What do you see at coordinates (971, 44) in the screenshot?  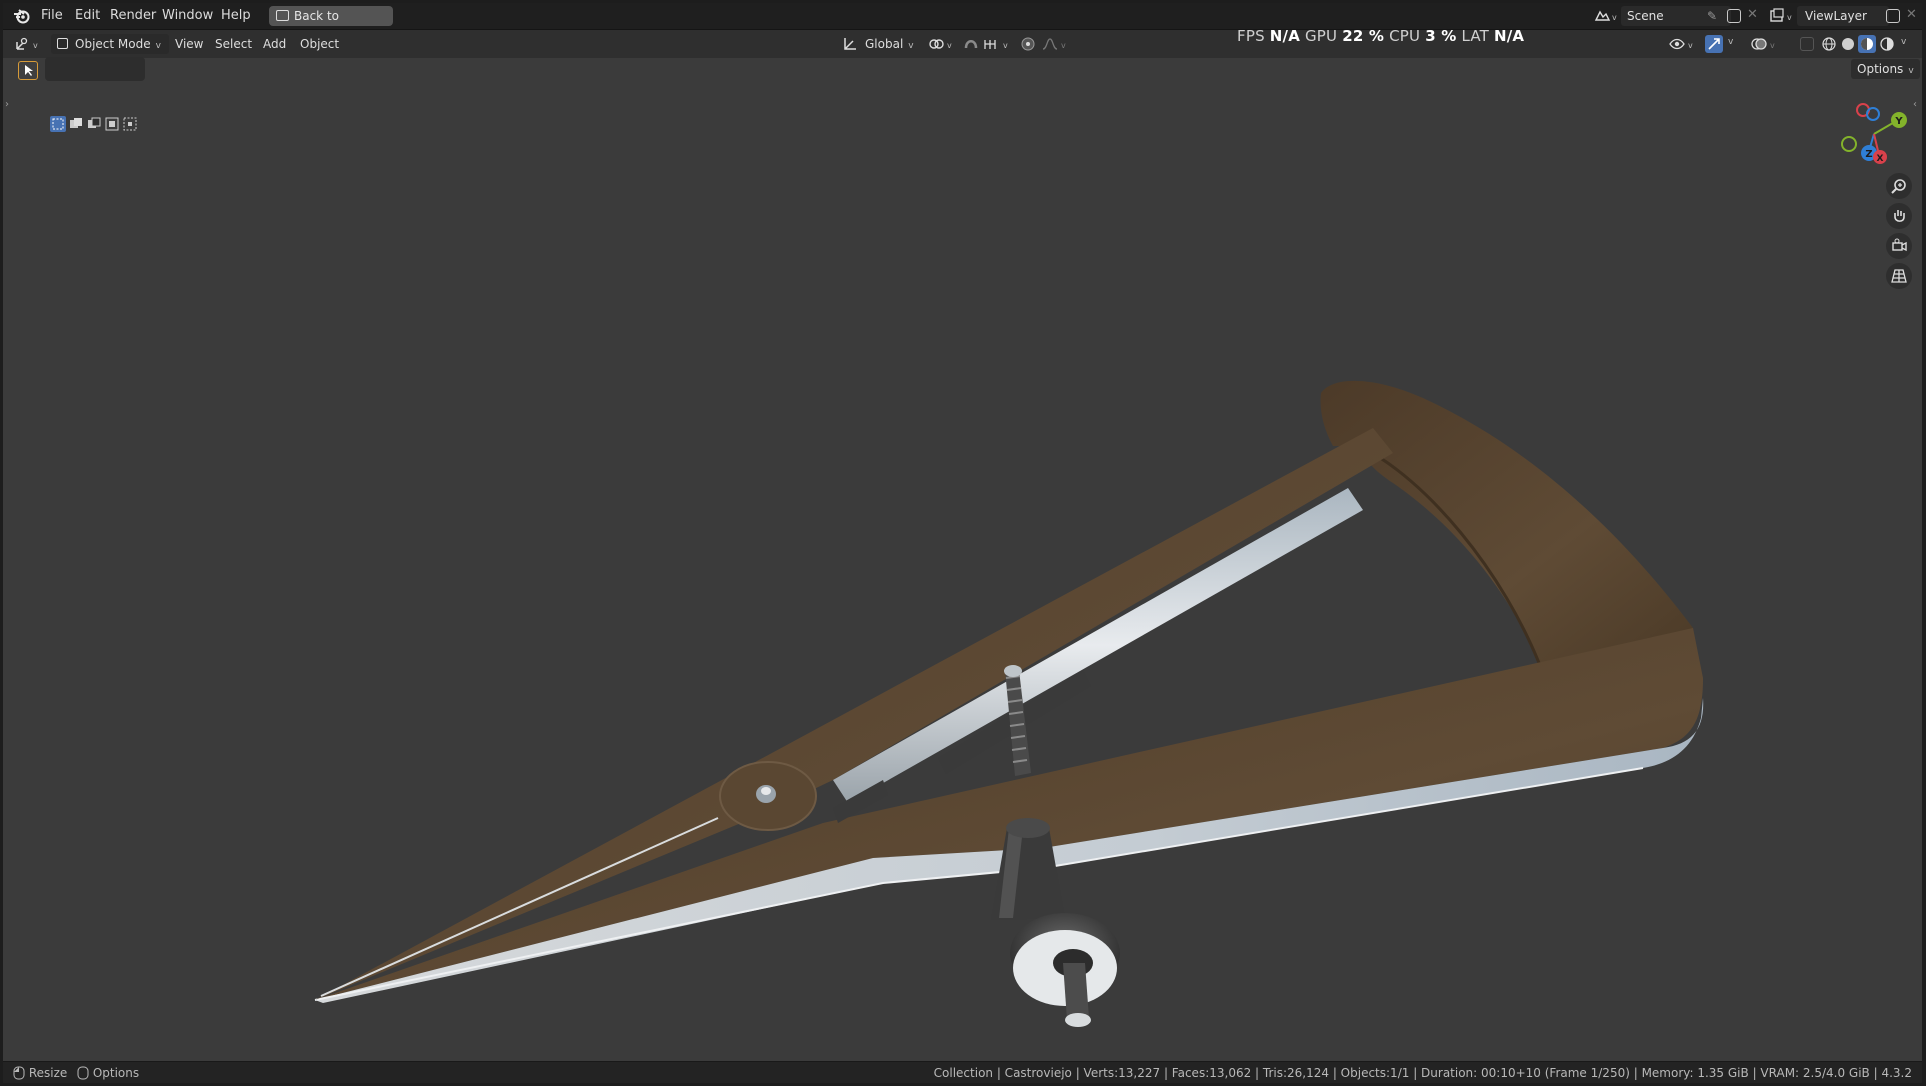 I see `snap-icon` at bounding box center [971, 44].